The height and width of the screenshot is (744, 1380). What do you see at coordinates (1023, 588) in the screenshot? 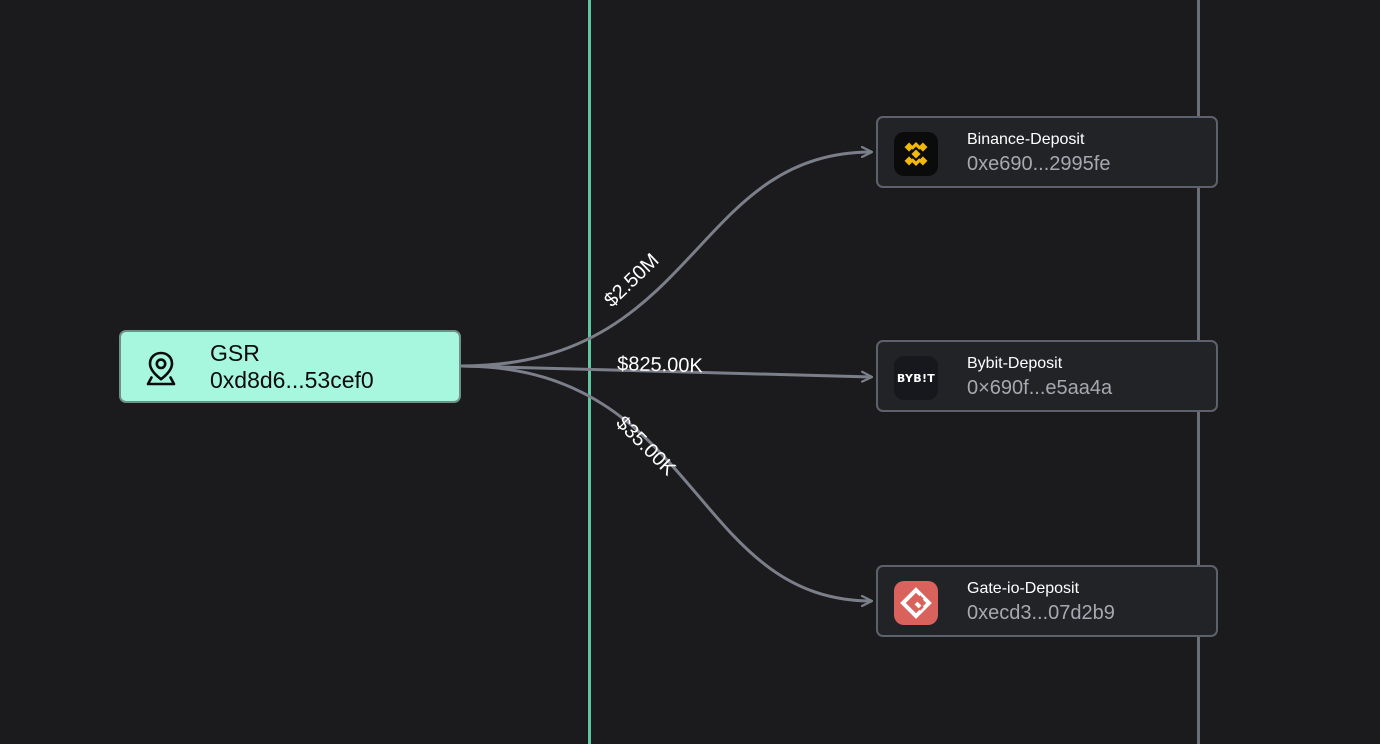
I see `target-name: Gate-io-Deposit` at bounding box center [1023, 588].